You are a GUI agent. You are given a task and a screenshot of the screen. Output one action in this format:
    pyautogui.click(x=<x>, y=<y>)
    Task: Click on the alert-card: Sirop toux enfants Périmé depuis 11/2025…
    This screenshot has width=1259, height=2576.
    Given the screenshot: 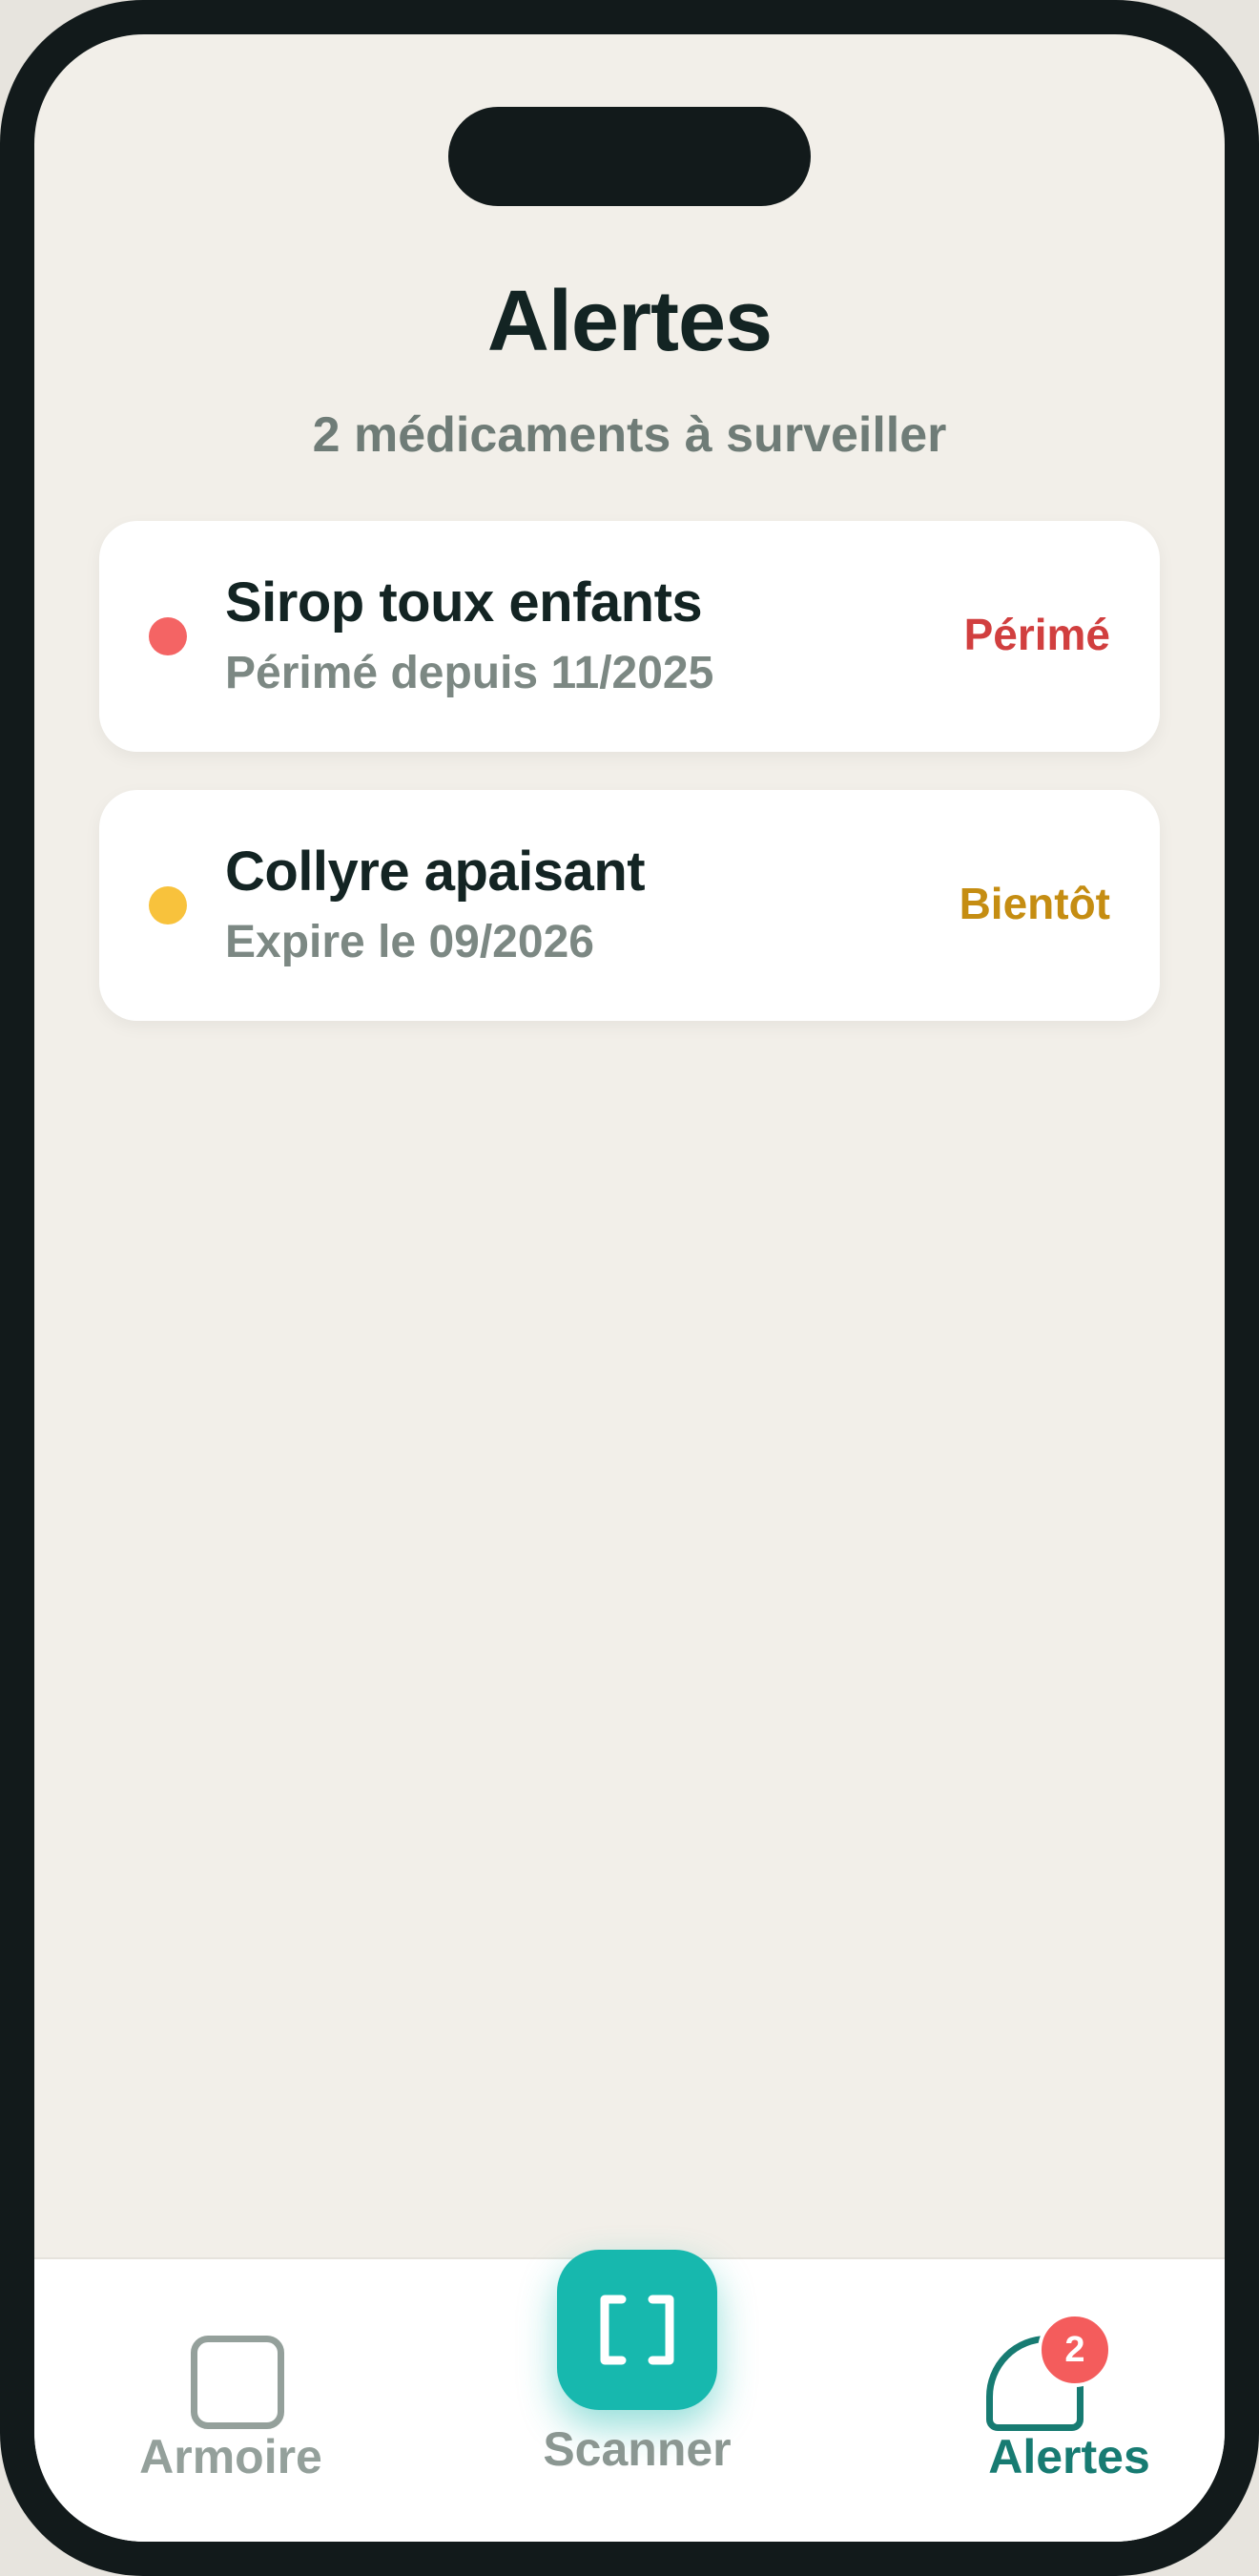 What is the action you would take?
    pyautogui.click(x=629, y=636)
    